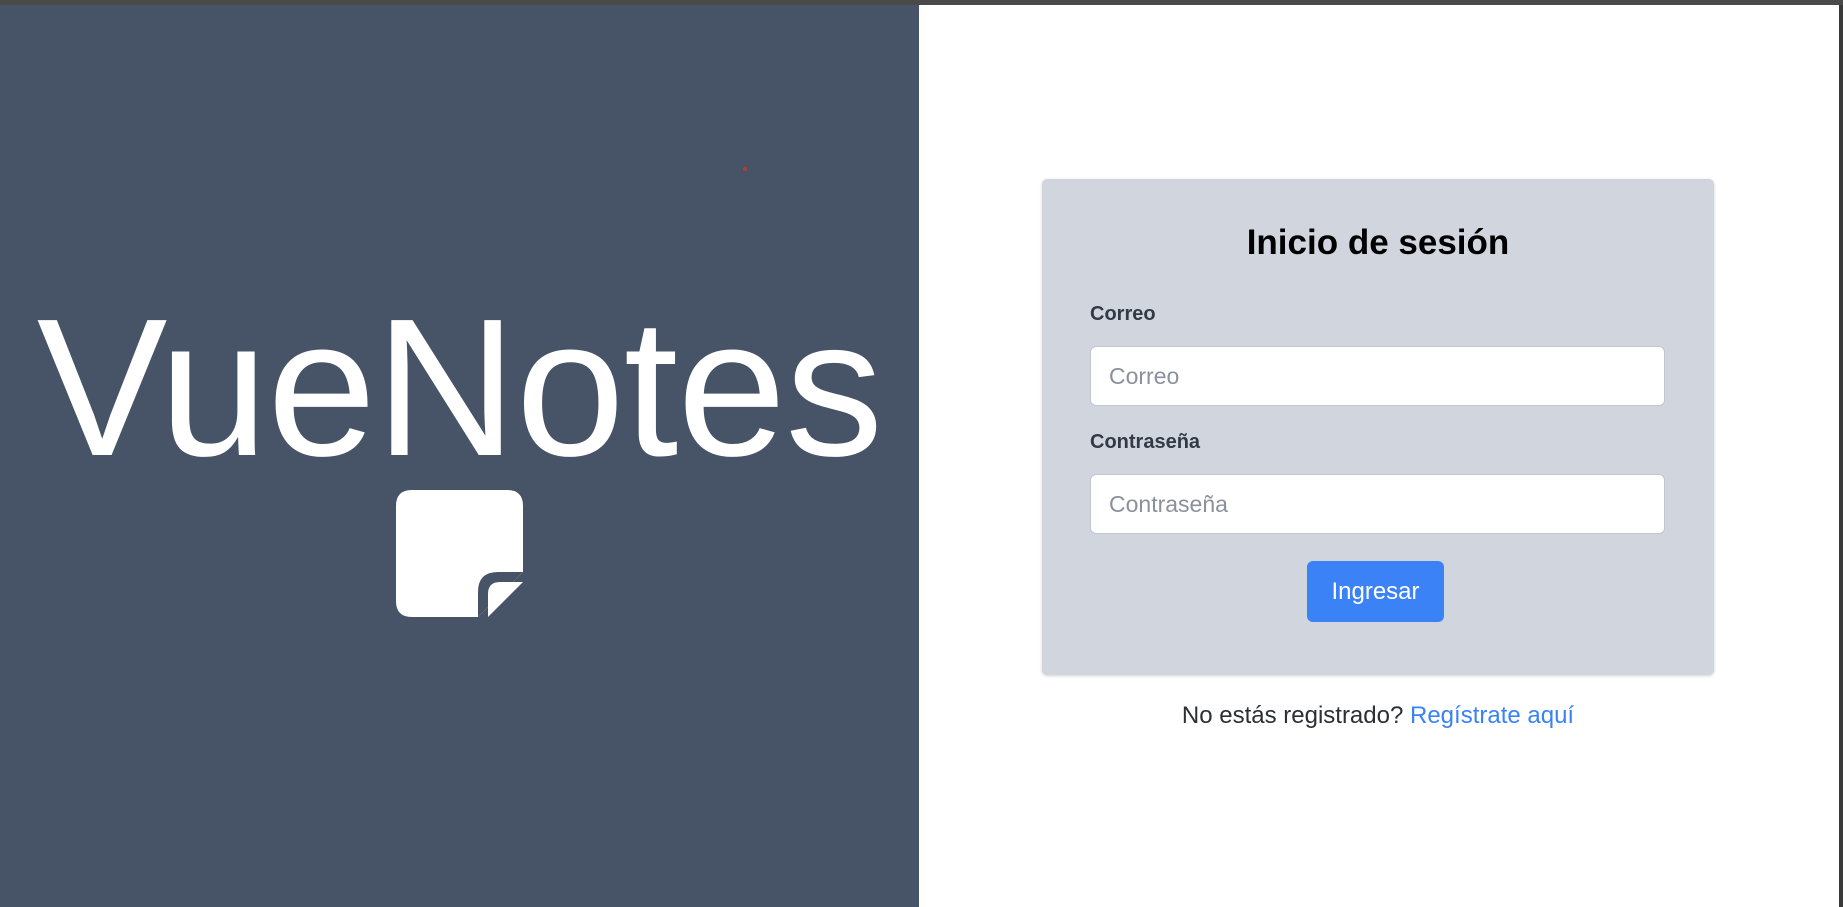 This screenshot has height=907, width=1843. I want to click on password-label: Contraseña, so click(1145, 442).